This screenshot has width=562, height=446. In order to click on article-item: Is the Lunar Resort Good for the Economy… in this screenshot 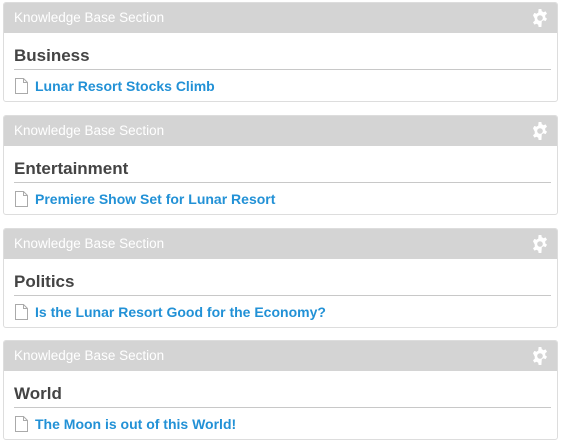, I will do `click(282, 312)`.